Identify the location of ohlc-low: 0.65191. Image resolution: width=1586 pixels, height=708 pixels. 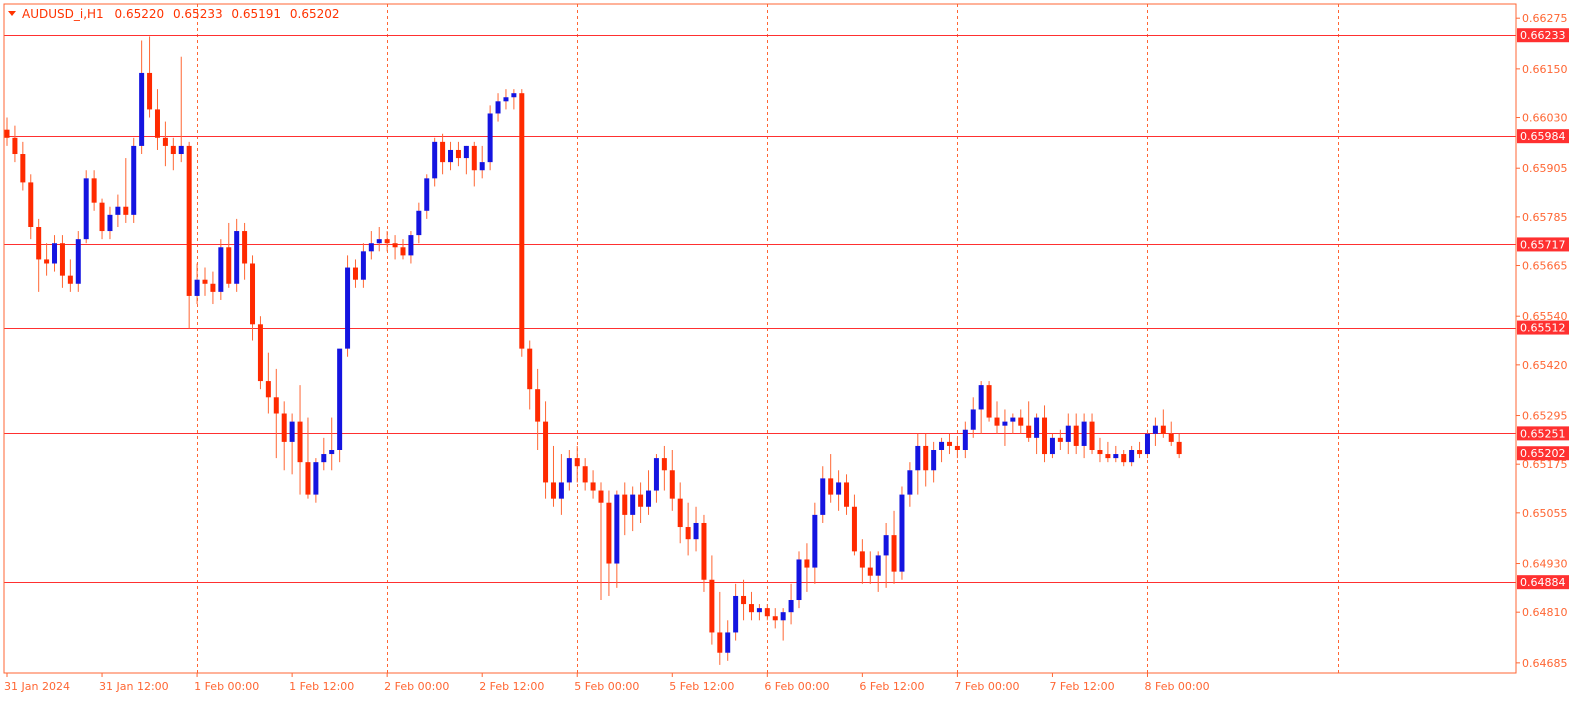
(256, 14).